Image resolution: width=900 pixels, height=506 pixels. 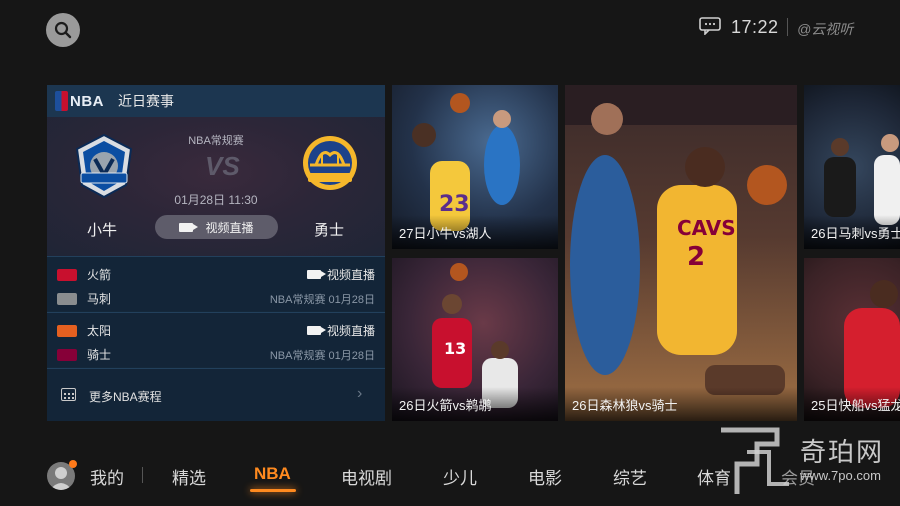 What do you see at coordinates (146, 101) in the screenshot?
I see `card-title: 近日赛事` at bounding box center [146, 101].